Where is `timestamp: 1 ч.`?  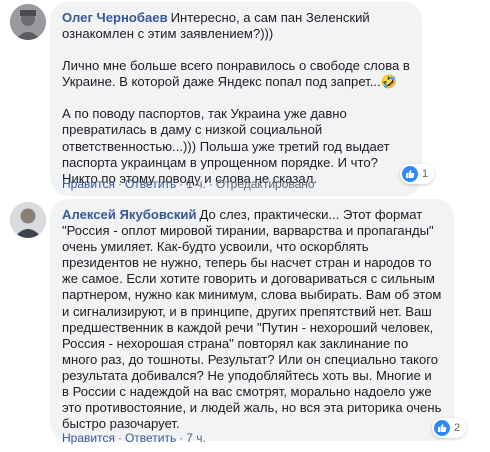 timestamp: 1 ч. is located at coordinates (196, 184).